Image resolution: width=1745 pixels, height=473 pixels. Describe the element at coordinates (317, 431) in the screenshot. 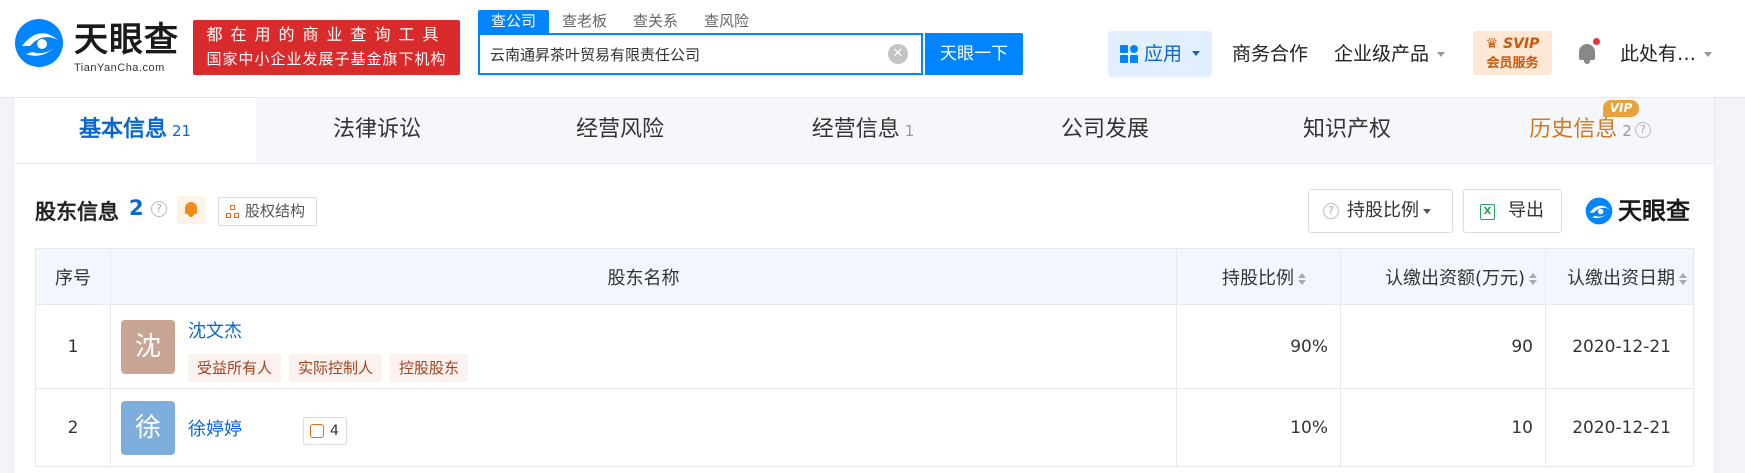

I see `relation-icon` at that location.